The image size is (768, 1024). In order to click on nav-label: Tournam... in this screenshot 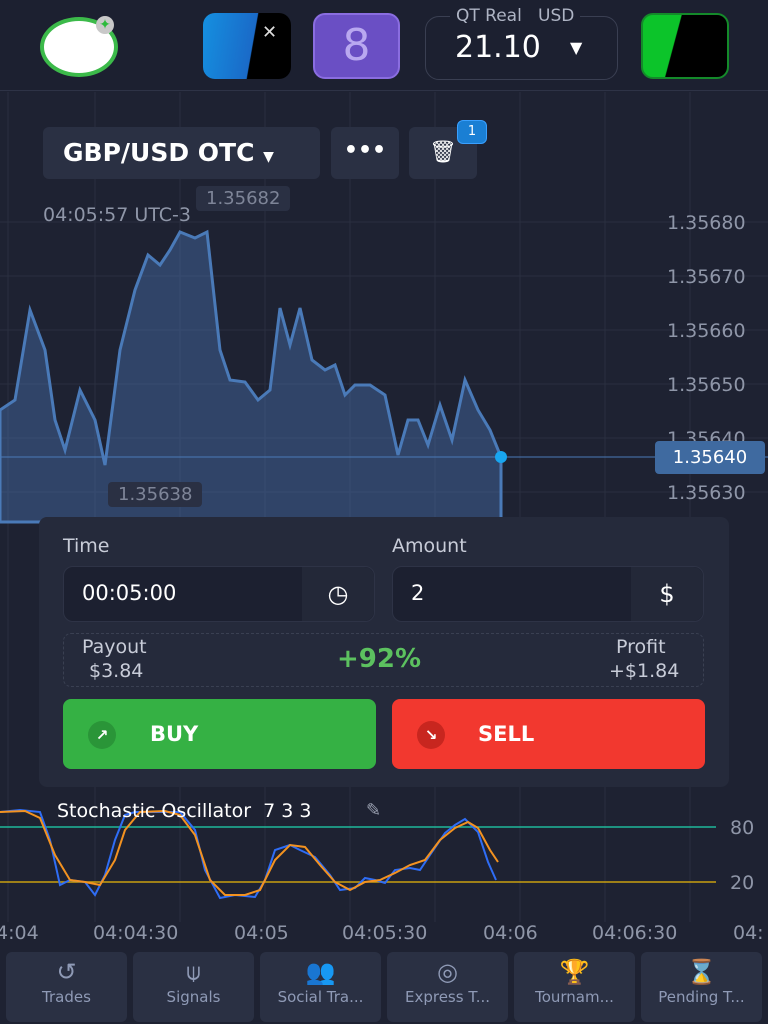, I will do `click(574, 997)`.